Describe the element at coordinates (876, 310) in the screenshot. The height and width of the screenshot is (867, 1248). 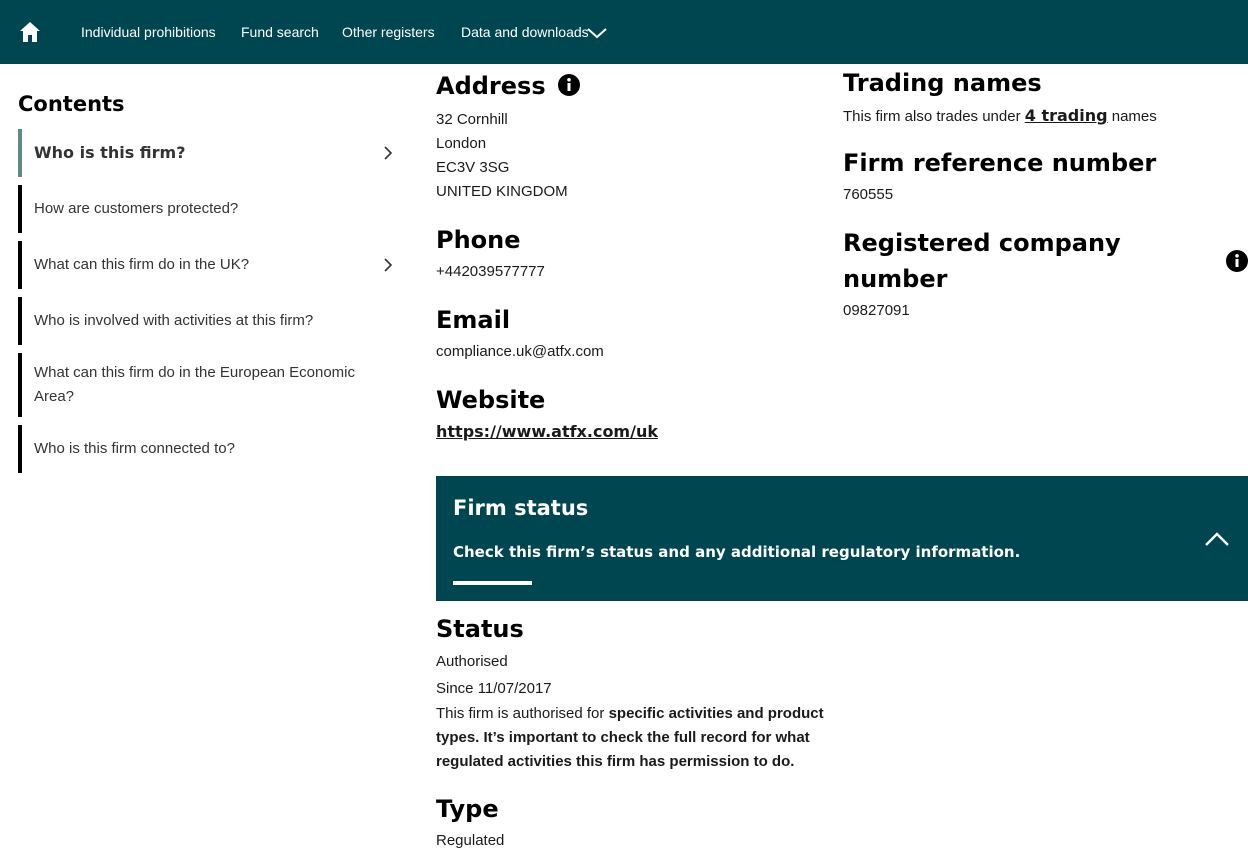
I see `company-number-value: 09827091` at that location.